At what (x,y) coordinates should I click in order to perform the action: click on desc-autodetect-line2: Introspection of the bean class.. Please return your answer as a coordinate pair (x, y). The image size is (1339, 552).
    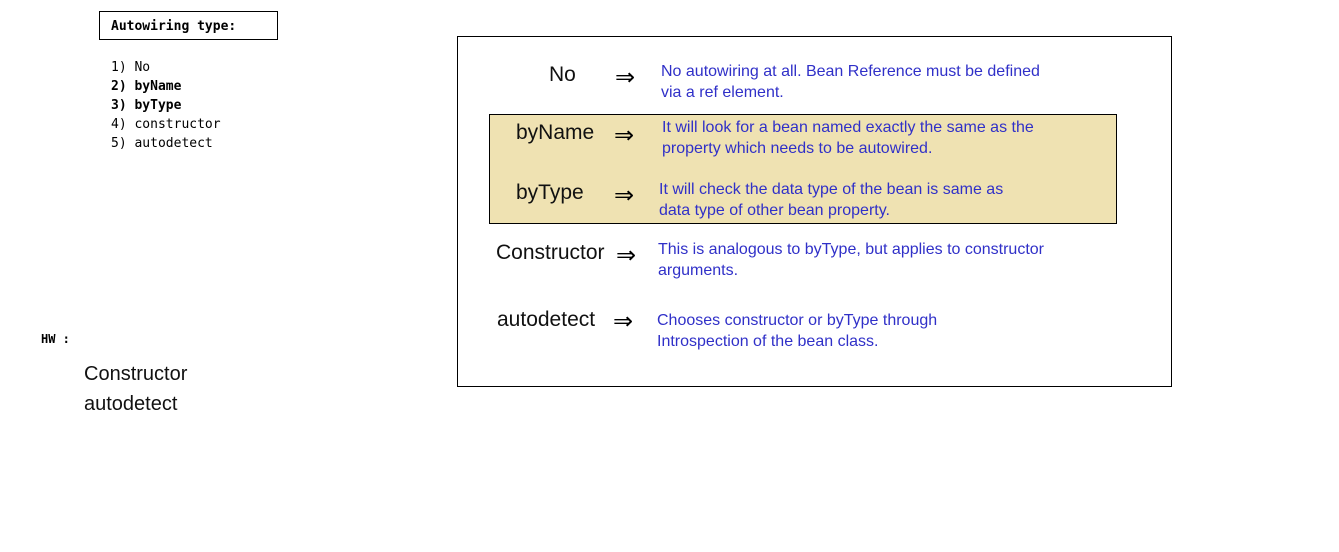
    Looking at the image, I should click on (768, 341).